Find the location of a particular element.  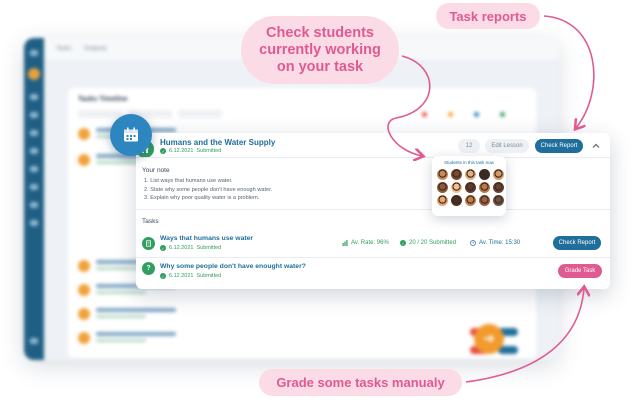

arrow-to-grade-task is located at coordinates (524, 335).